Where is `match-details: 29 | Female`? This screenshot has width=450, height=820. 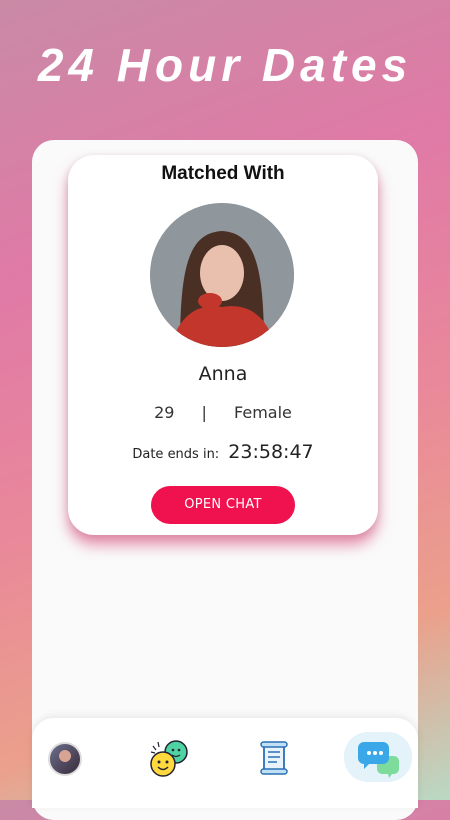 match-details: 29 | Female is located at coordinates (223, 412).